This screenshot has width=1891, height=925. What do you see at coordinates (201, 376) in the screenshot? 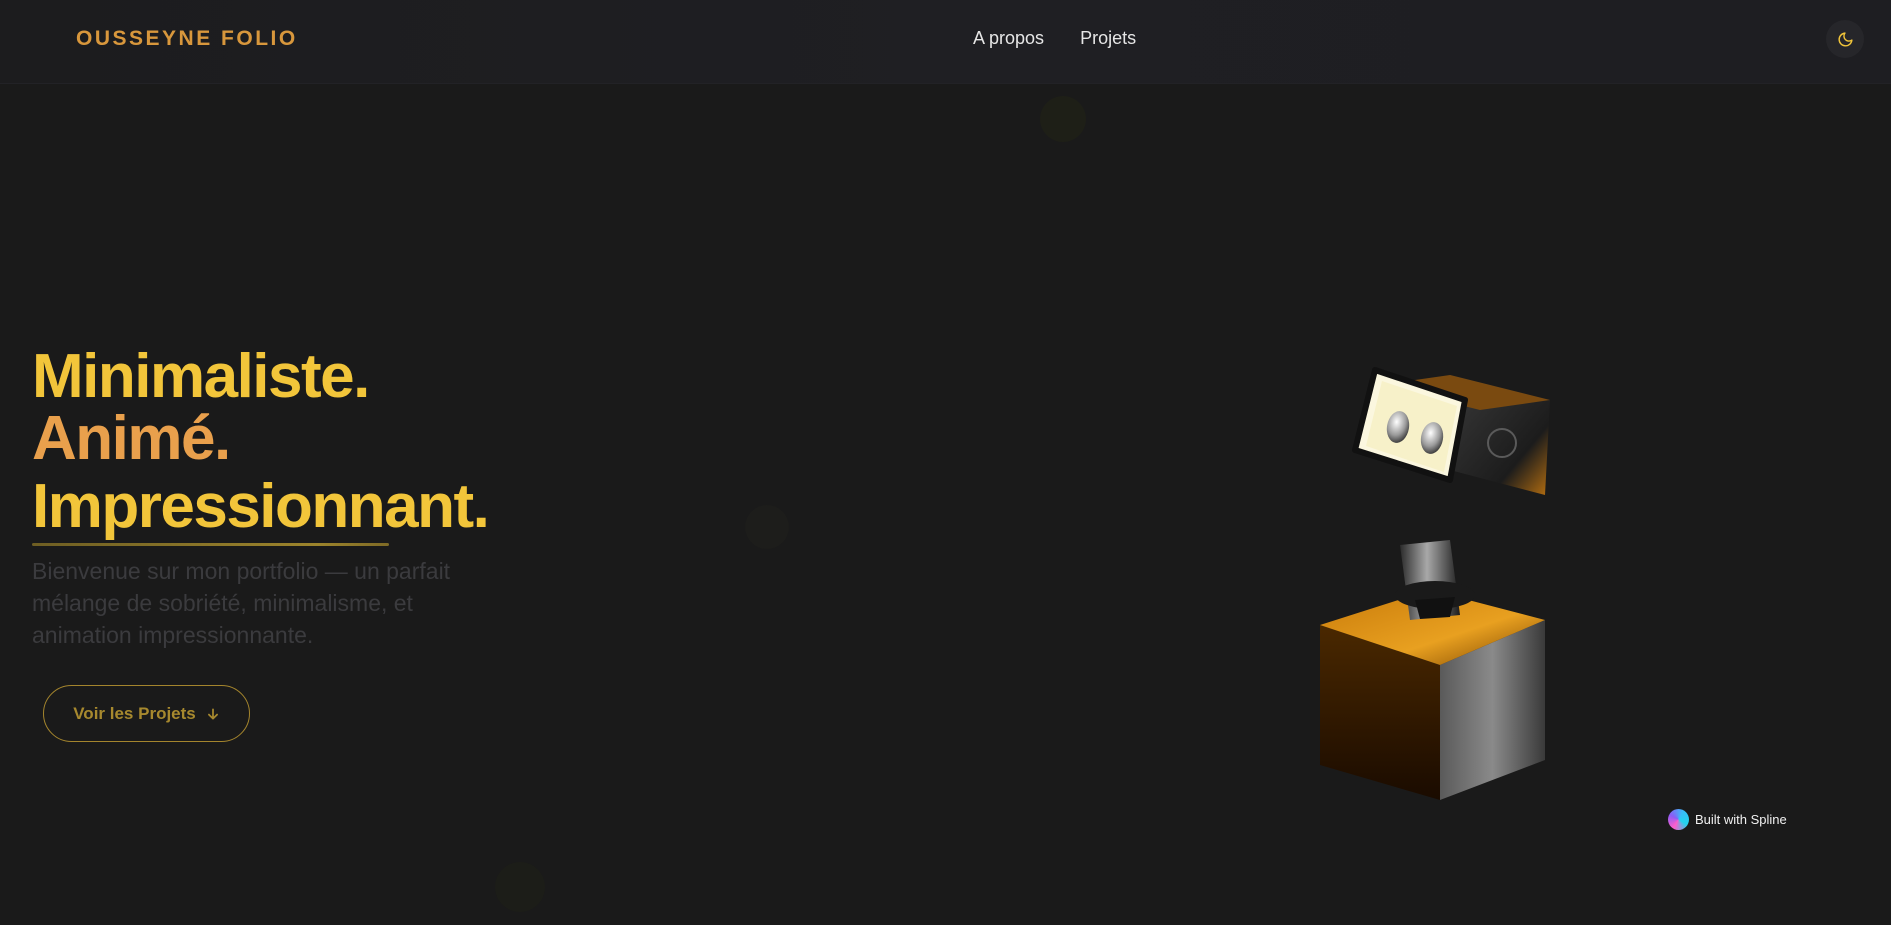
I see `hero-line-minimaliste: Minimaliste.` at bounding box center [201, 376].